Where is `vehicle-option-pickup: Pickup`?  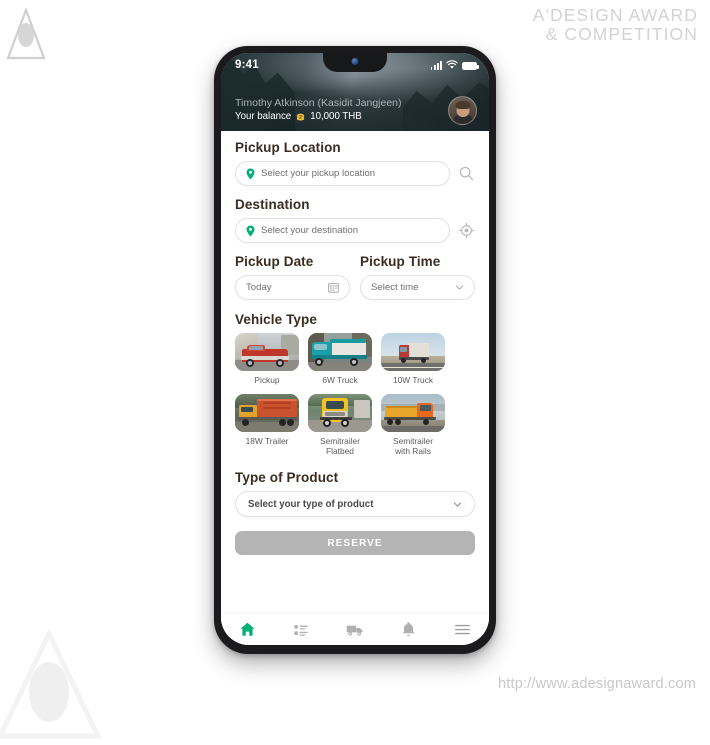 vehicle-option-pickup: Pickup is located at coordinates (267, 359).